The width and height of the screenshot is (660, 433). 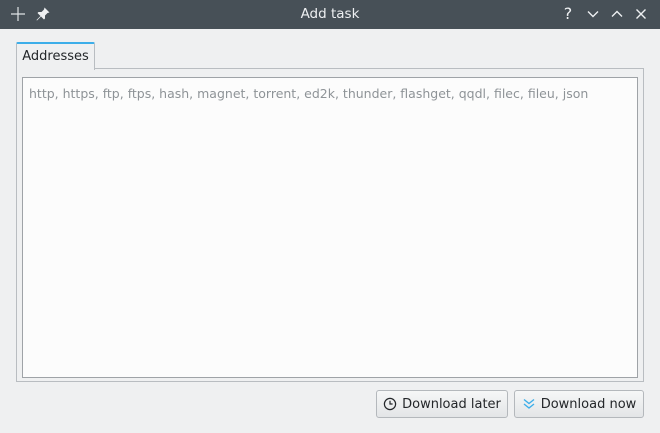 I want to click on chevron-up-icon, so click(x=617, y=13).